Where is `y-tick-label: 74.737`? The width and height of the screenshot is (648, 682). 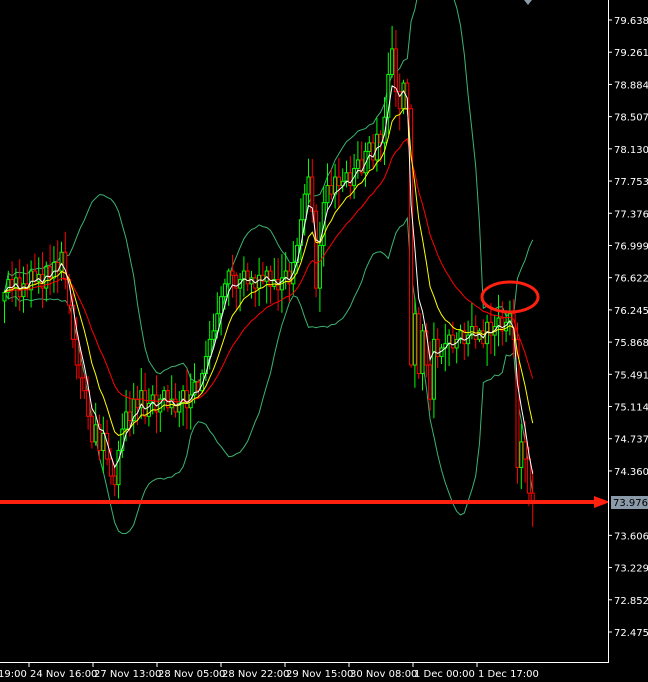
y-tick-label: 74.737 is located at coordinates (631, 440).